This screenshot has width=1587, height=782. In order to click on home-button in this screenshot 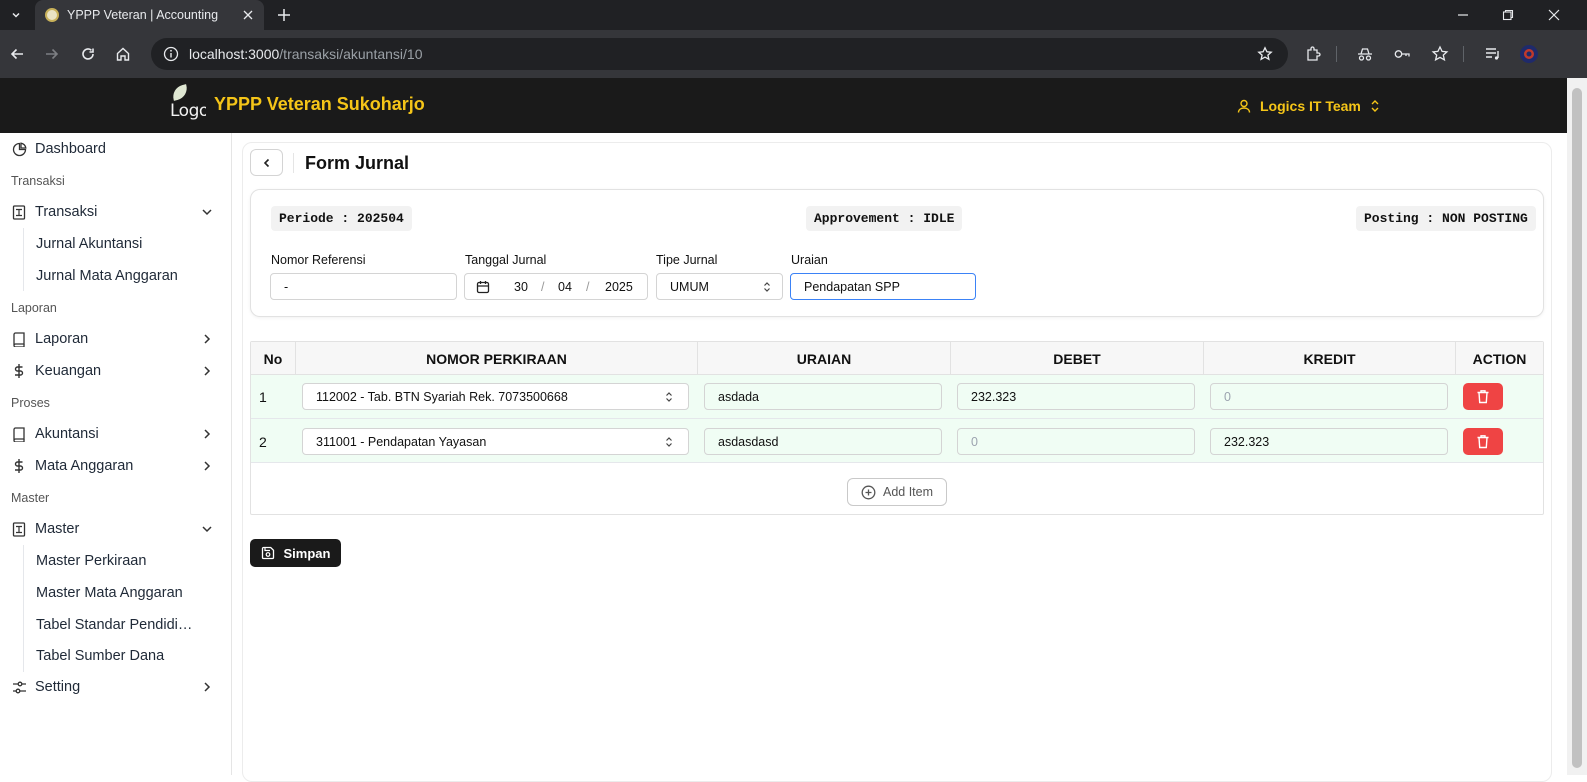, I will do `click(123, 54)`.